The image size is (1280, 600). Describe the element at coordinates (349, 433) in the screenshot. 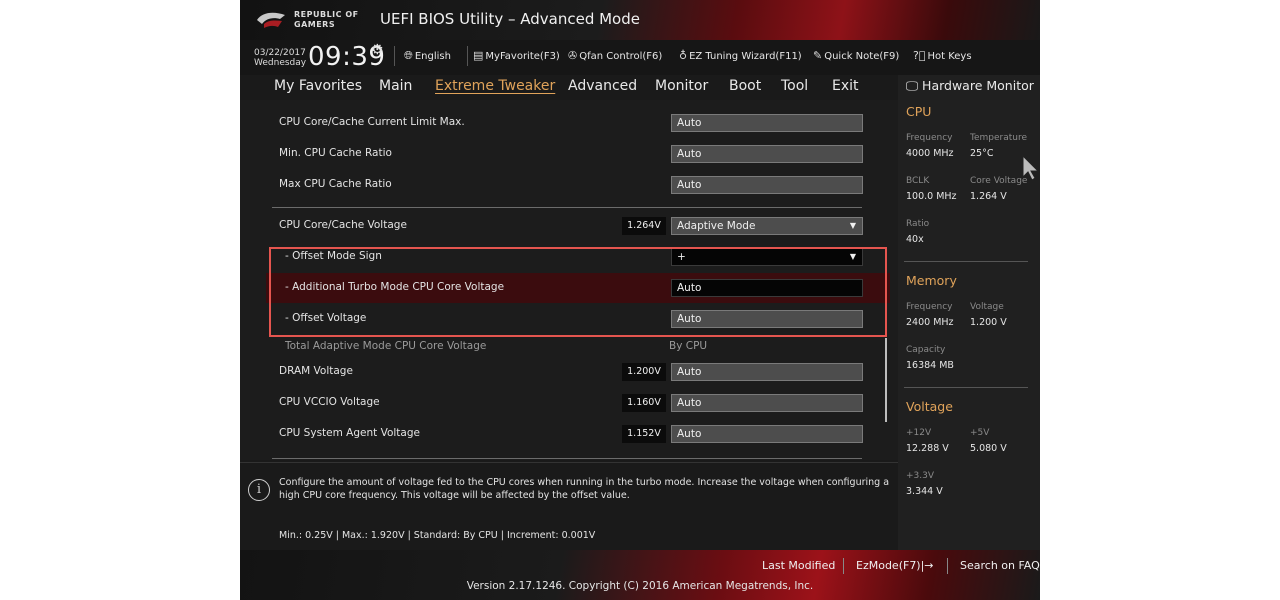

I see `setting-label: CPU System Agent Voltage` at that location.